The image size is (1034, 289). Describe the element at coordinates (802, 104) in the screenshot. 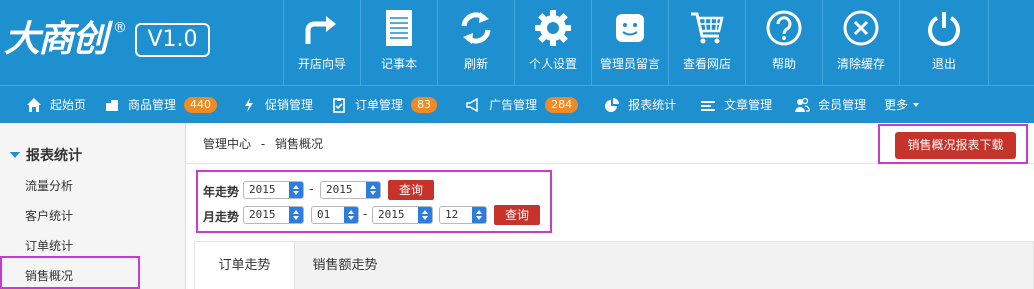

I see `users-icon` at that location.